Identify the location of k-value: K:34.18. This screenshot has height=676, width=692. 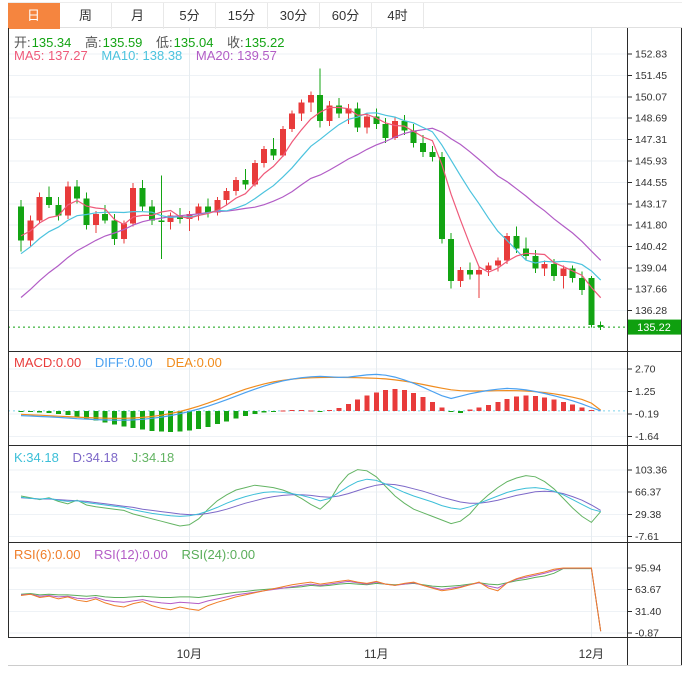
(36, 457).